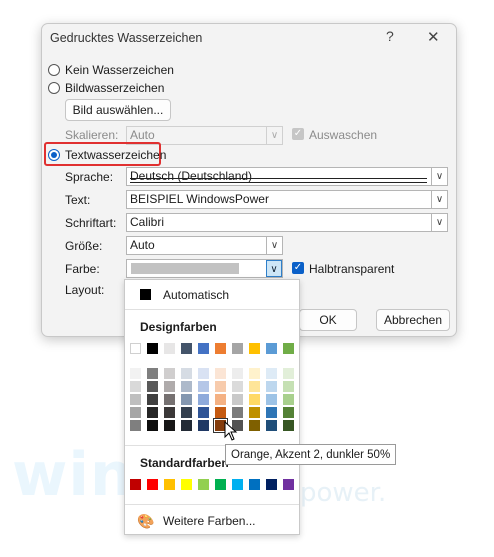 The image size is (494, 557). What do you see at coordinates (111, 70) in the screenshot?
I see `radio-no-watermark: Kein Wasserzeichen` at bounding box center [111, 70].